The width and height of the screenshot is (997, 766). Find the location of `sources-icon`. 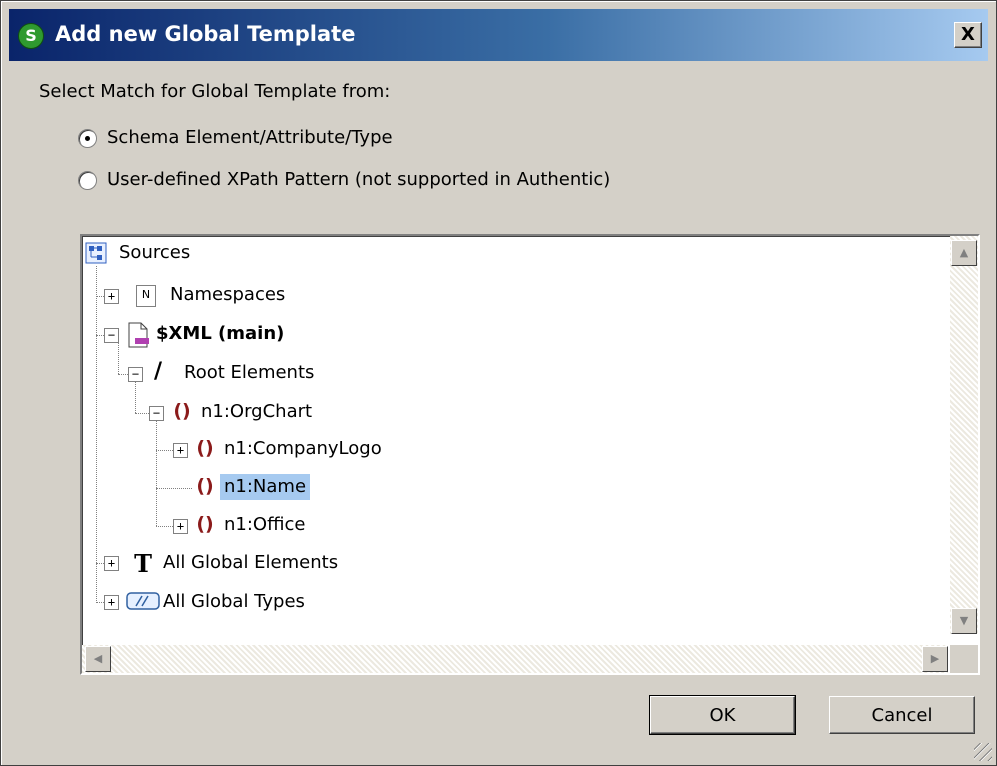

sources-icon is located at coordinates (96, 253).